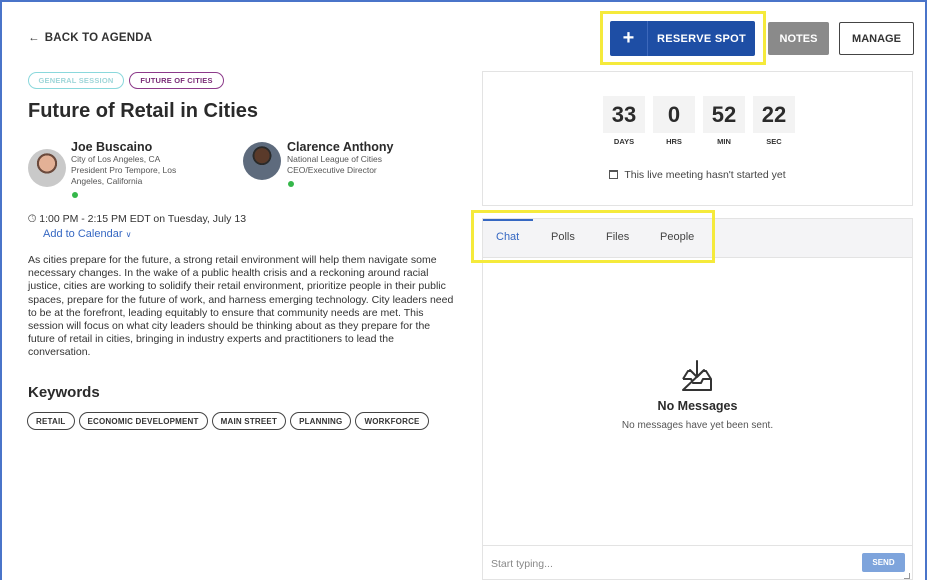 This screenshot has width=927, height=580. I want to click on back-to-agenda-link: ← BACK TO AGENDA, so click(90, 38).